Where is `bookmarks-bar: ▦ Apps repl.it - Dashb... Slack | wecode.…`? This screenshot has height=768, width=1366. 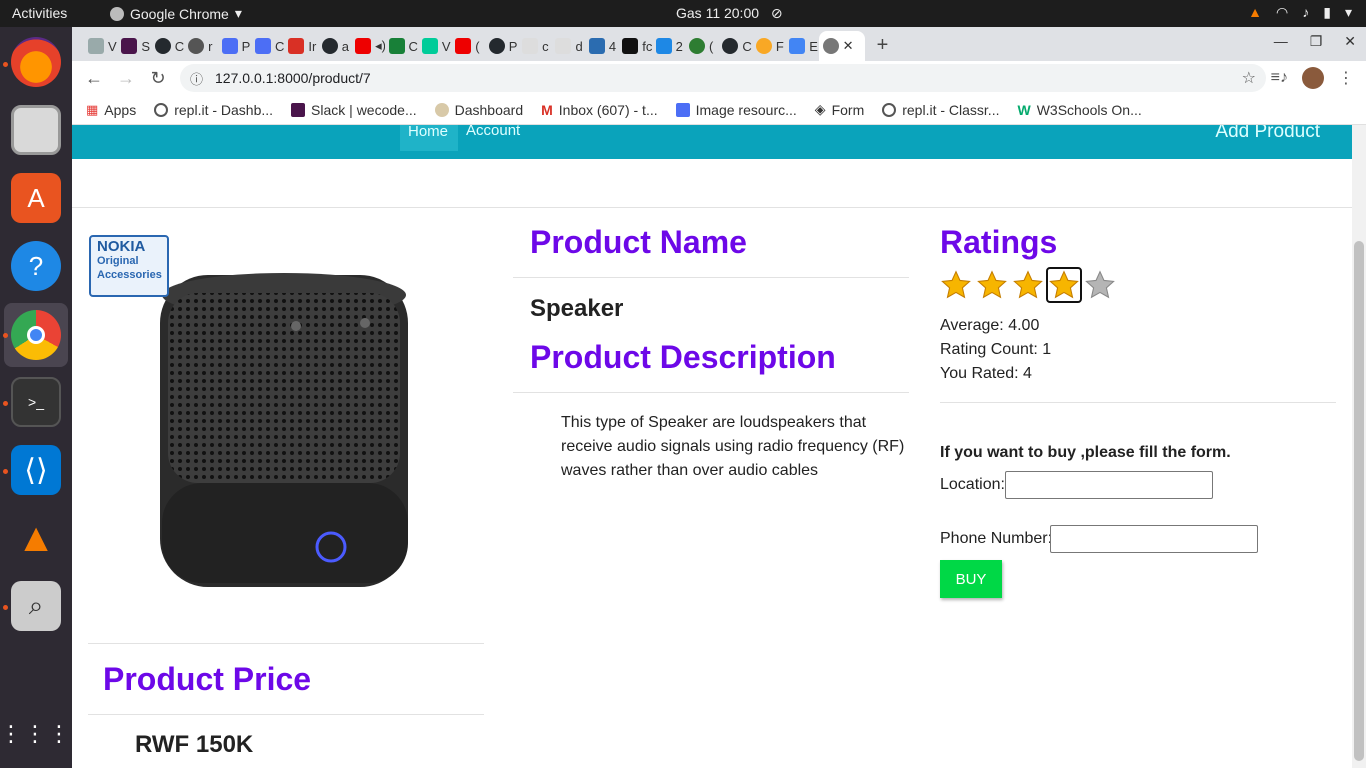
bookmarks-bar: ▦ Apps repl.it - Dashb... Slack | wecode.… is located at coordinates (719, 110).